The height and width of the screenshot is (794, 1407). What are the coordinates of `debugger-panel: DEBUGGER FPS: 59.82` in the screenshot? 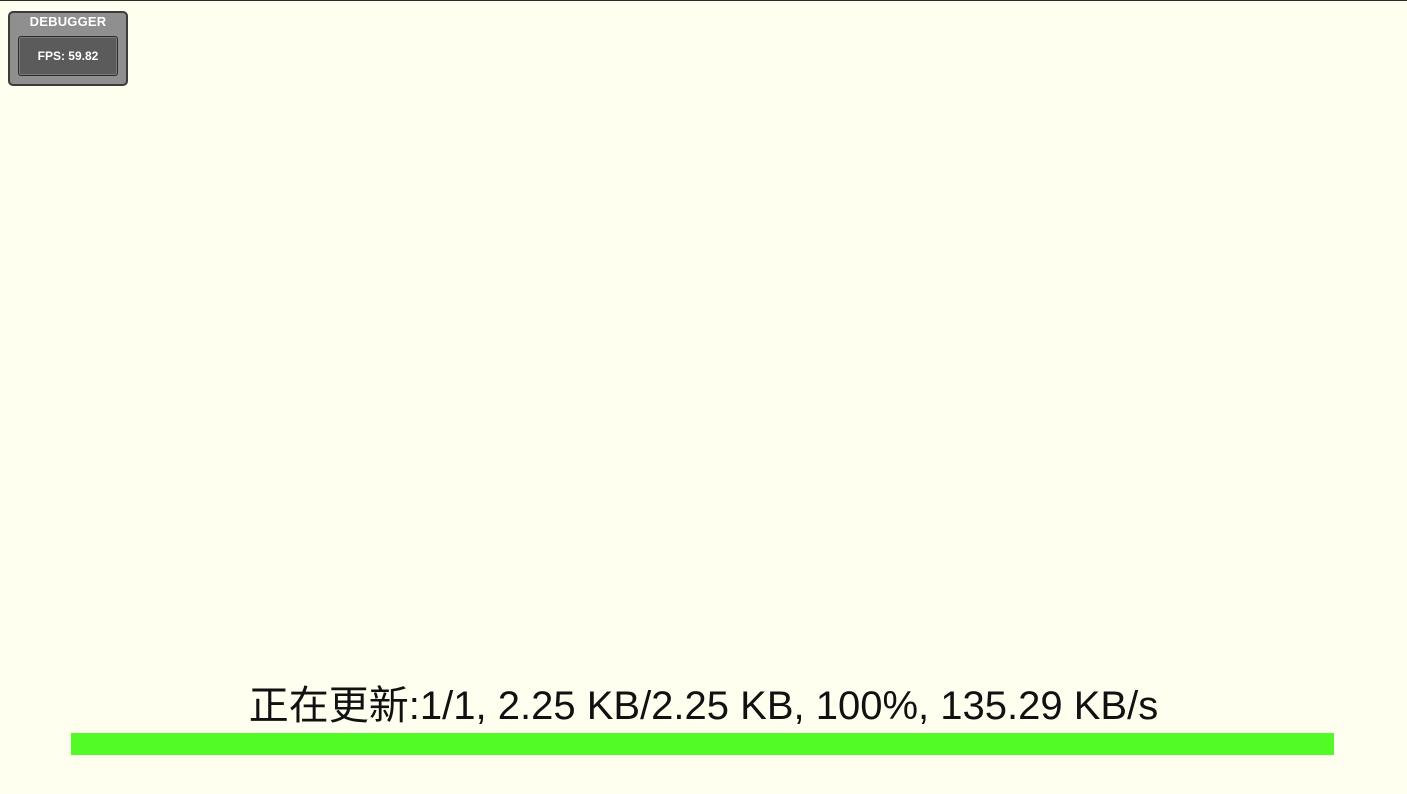 It's located at (68, 48).